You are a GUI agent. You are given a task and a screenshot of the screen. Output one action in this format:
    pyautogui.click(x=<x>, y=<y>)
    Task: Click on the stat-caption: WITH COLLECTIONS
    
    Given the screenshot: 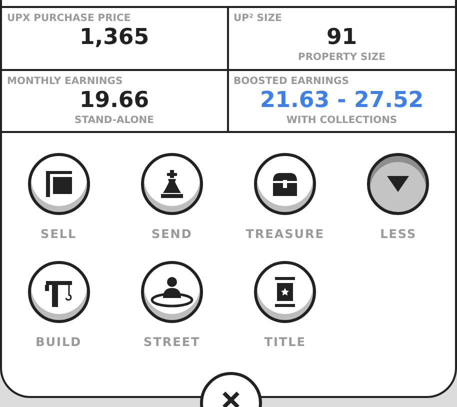 What is the action you would take?
    pyautogui.click(x=342, y=120)
    